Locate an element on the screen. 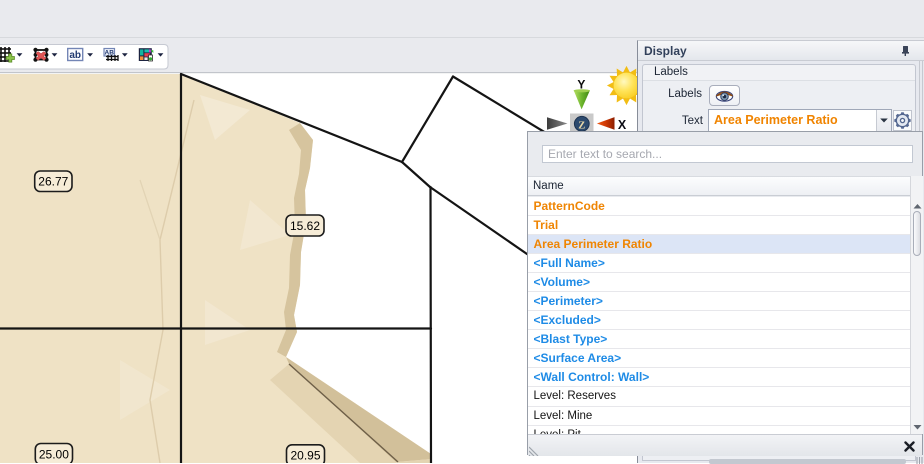  svg-text: ab is located at coordinates (75, 55).